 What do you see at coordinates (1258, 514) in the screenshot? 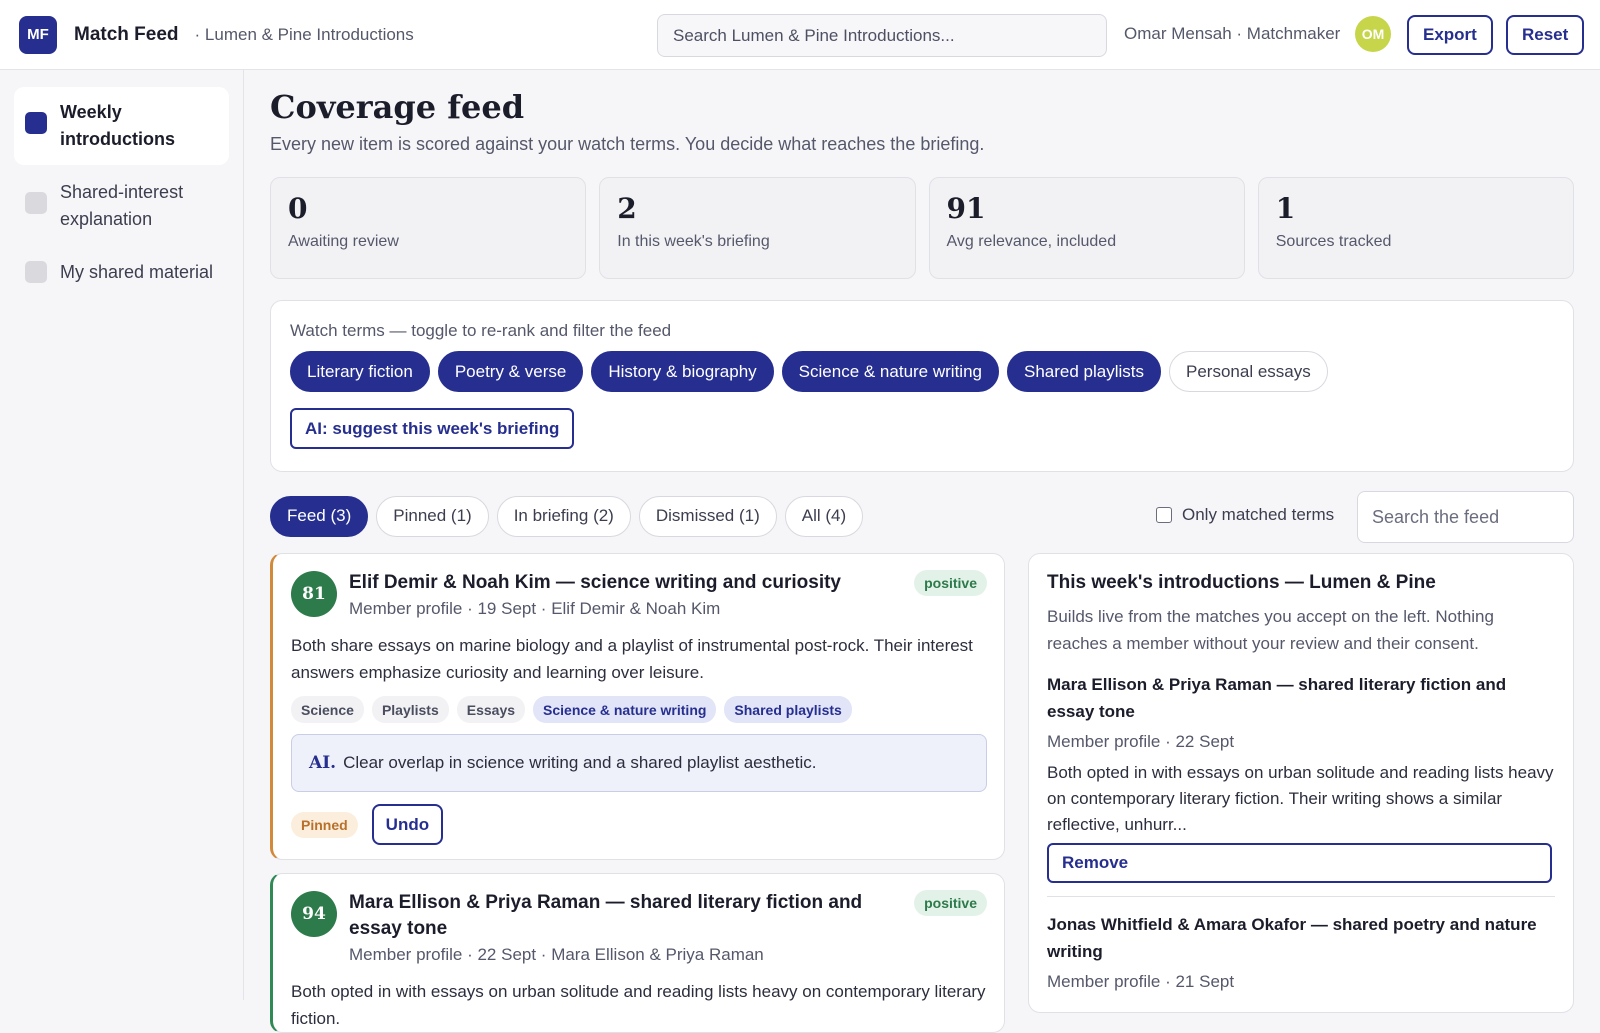
I see `only-matched-label: Only matched terms` at bounding box center [1258, 514].